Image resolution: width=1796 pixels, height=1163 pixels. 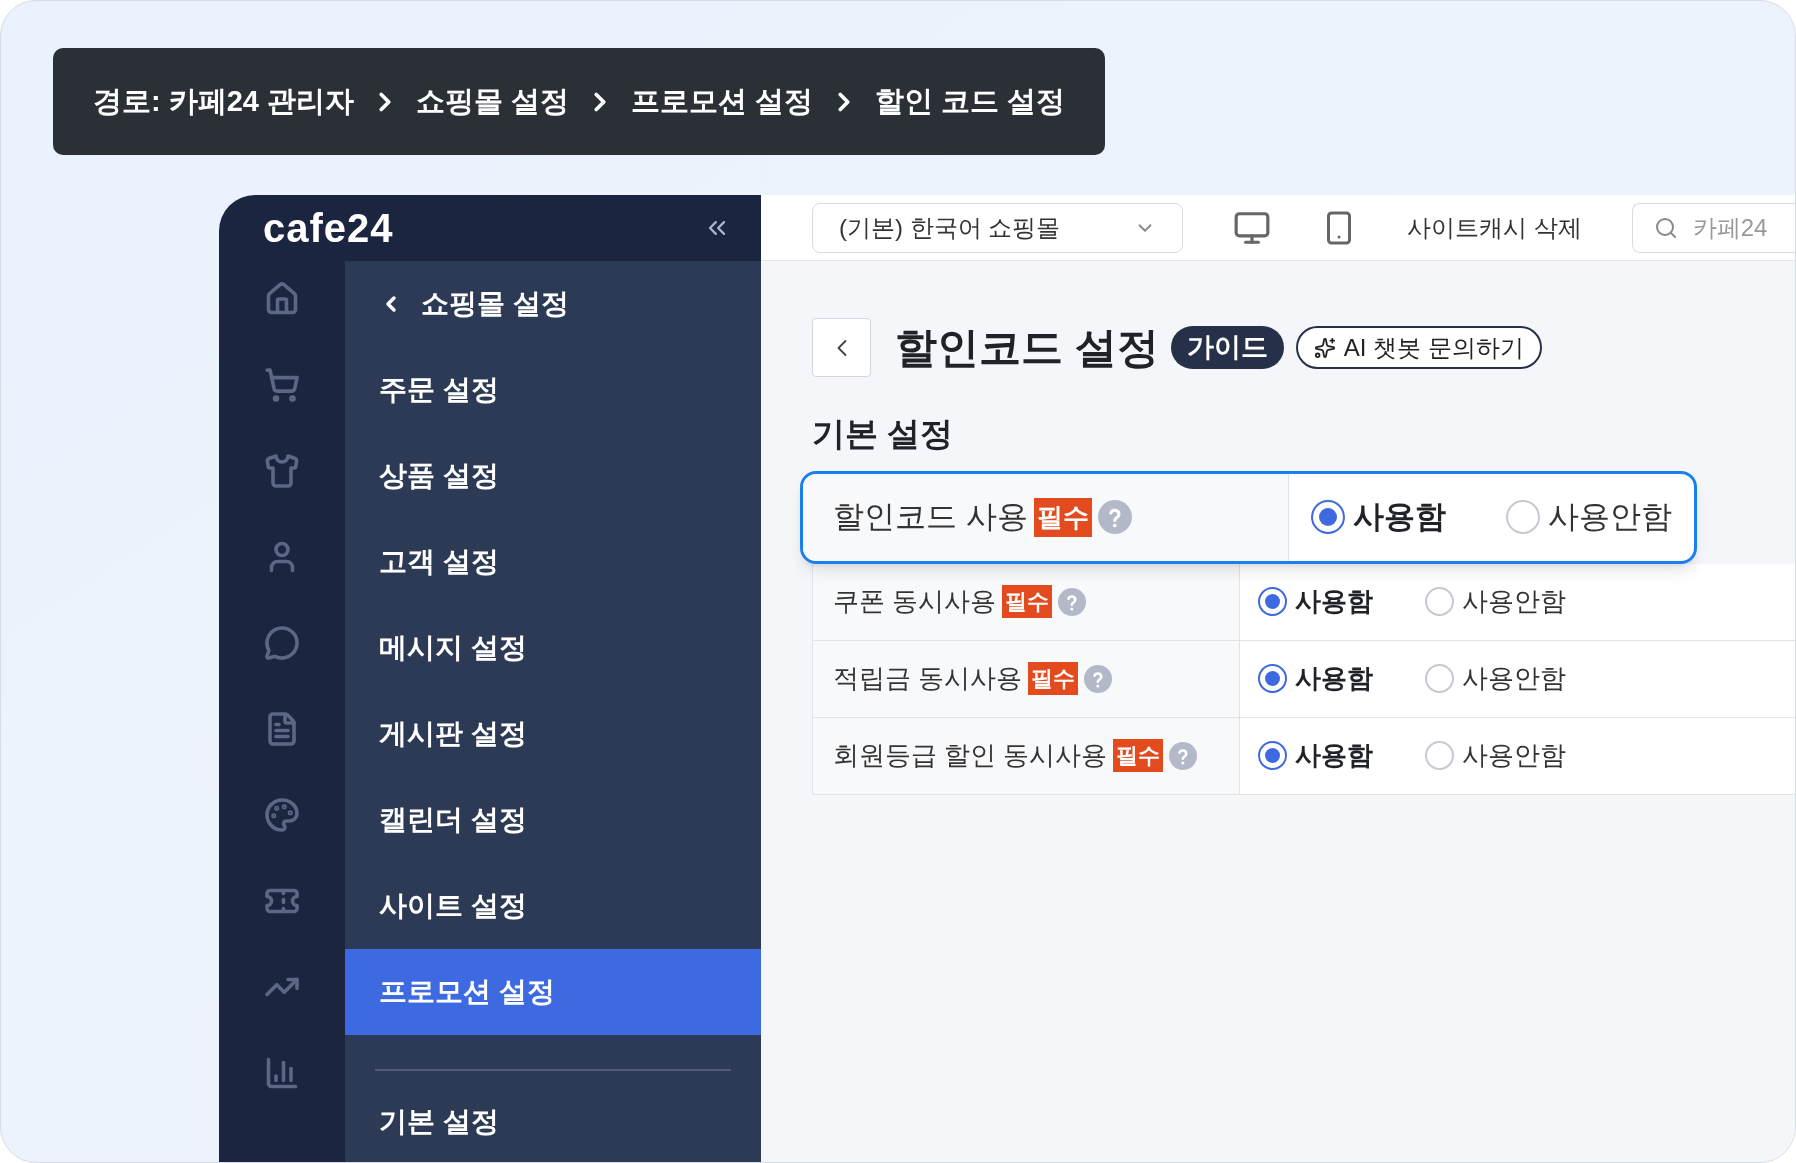 I want to click on ai-chatbot-button: AI 챗봇 문의하기, so click(x=1418, y=347).